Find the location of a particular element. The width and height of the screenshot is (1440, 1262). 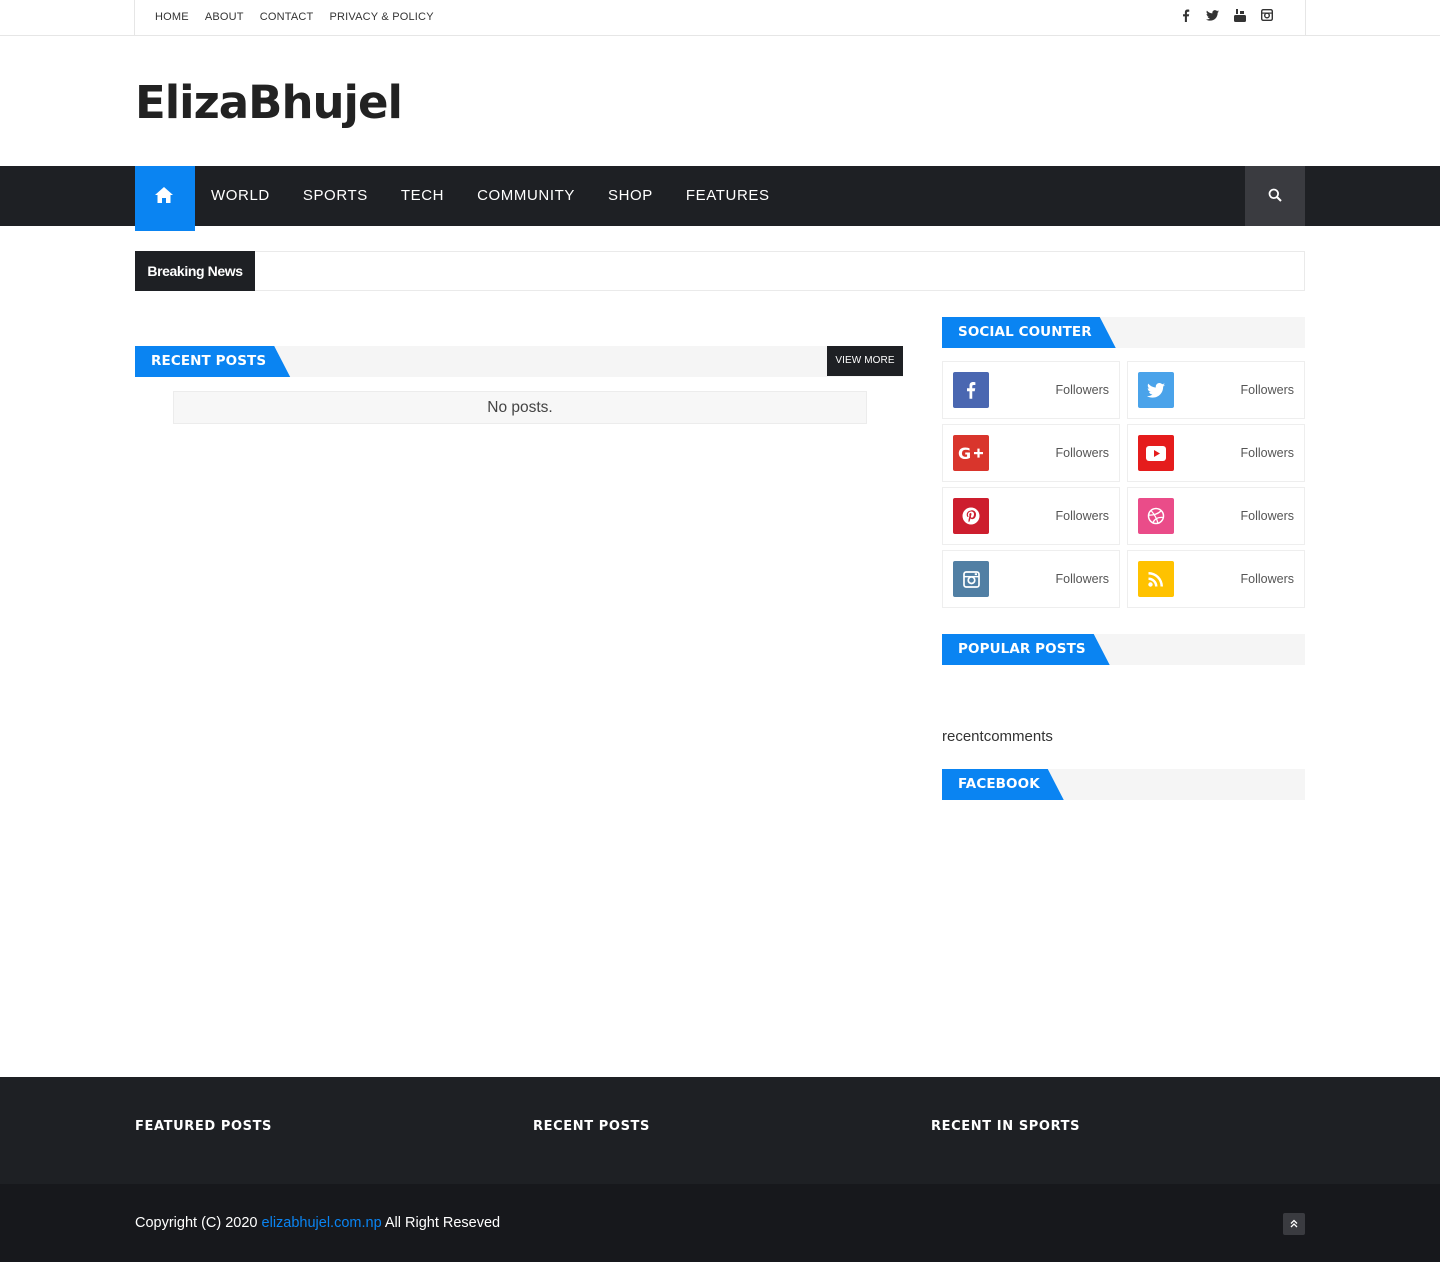

social-counter-title: SOCIAL COUNTER is located at coordinates (1035, 332).